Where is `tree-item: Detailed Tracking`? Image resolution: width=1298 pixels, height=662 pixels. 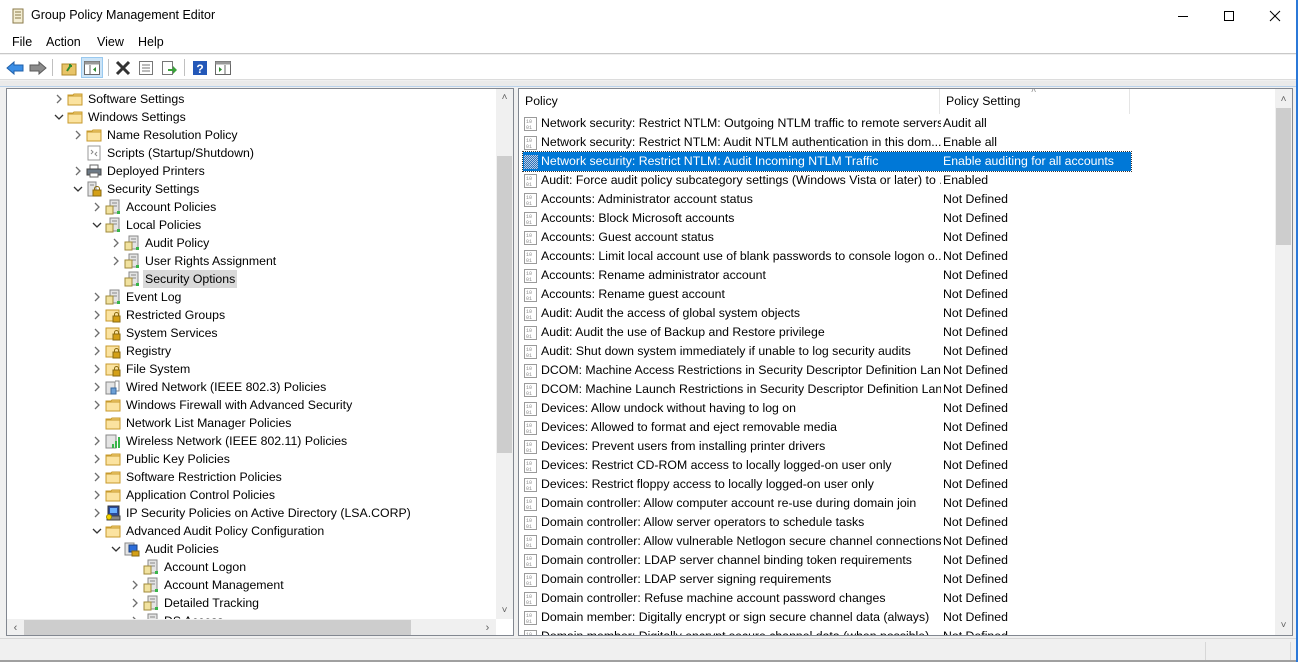
tree-item: Detailed Tracking is located at coordinates (194, 603).